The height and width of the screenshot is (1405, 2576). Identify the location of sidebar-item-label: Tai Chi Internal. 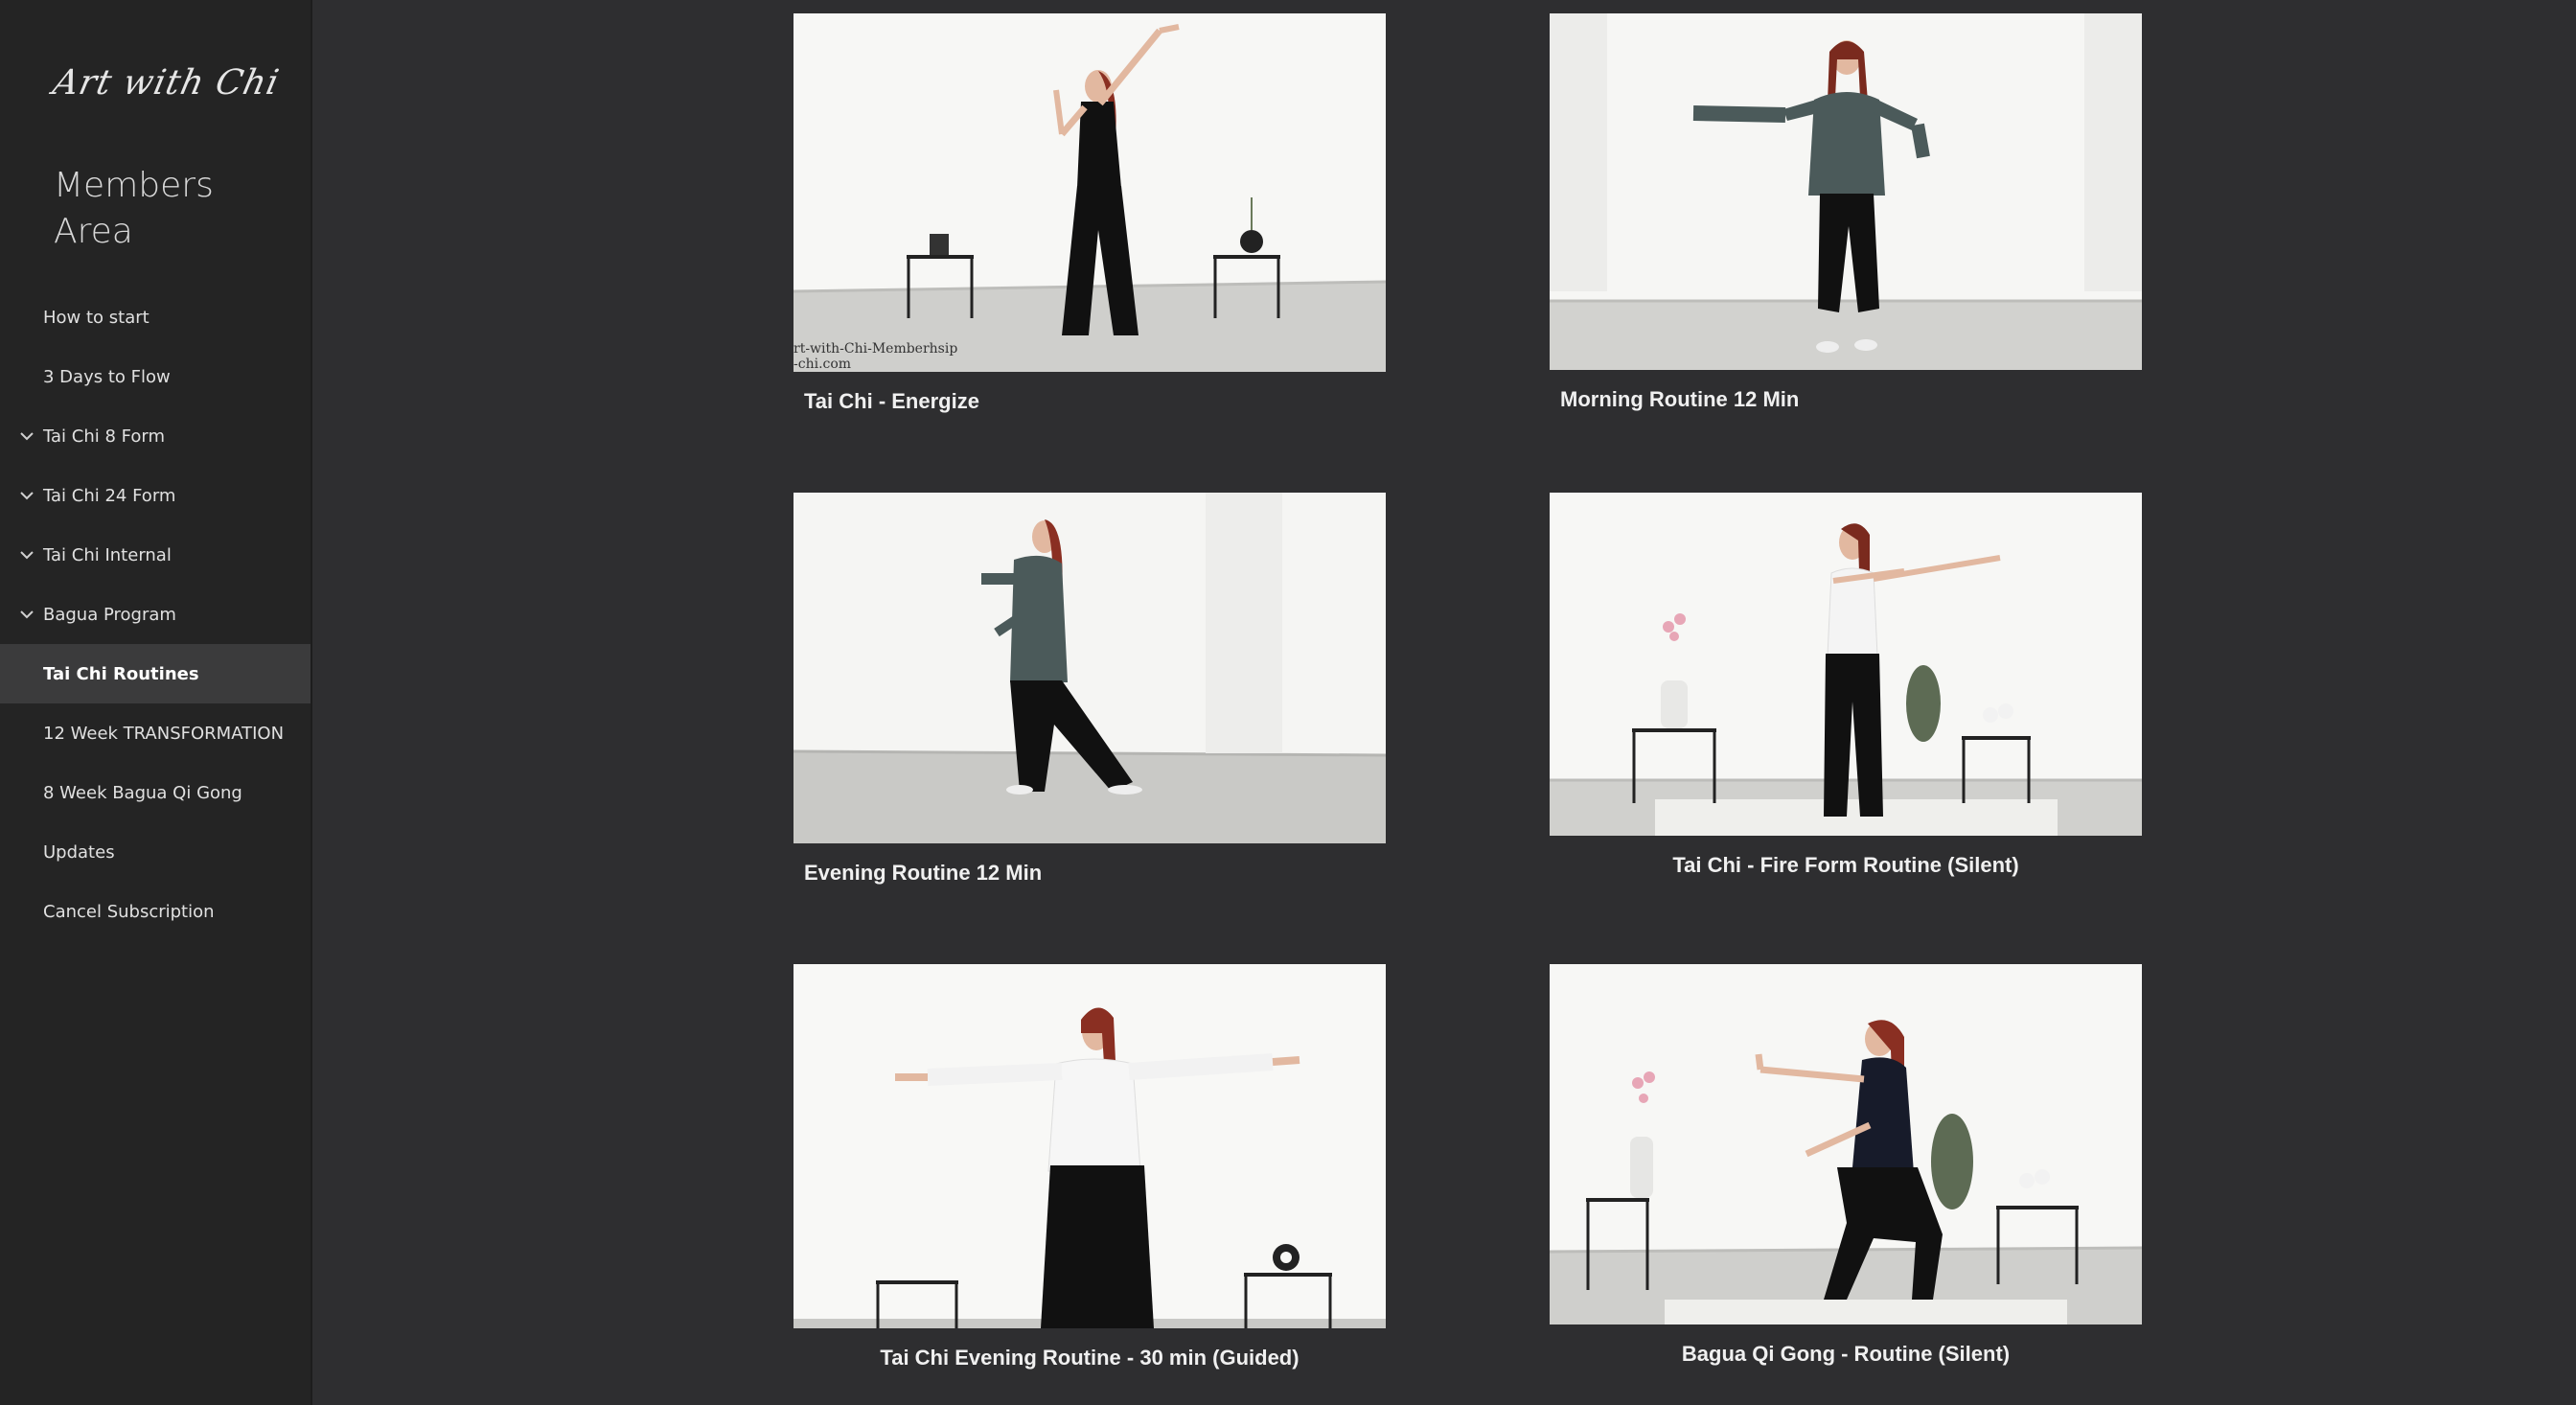
(107, 554).